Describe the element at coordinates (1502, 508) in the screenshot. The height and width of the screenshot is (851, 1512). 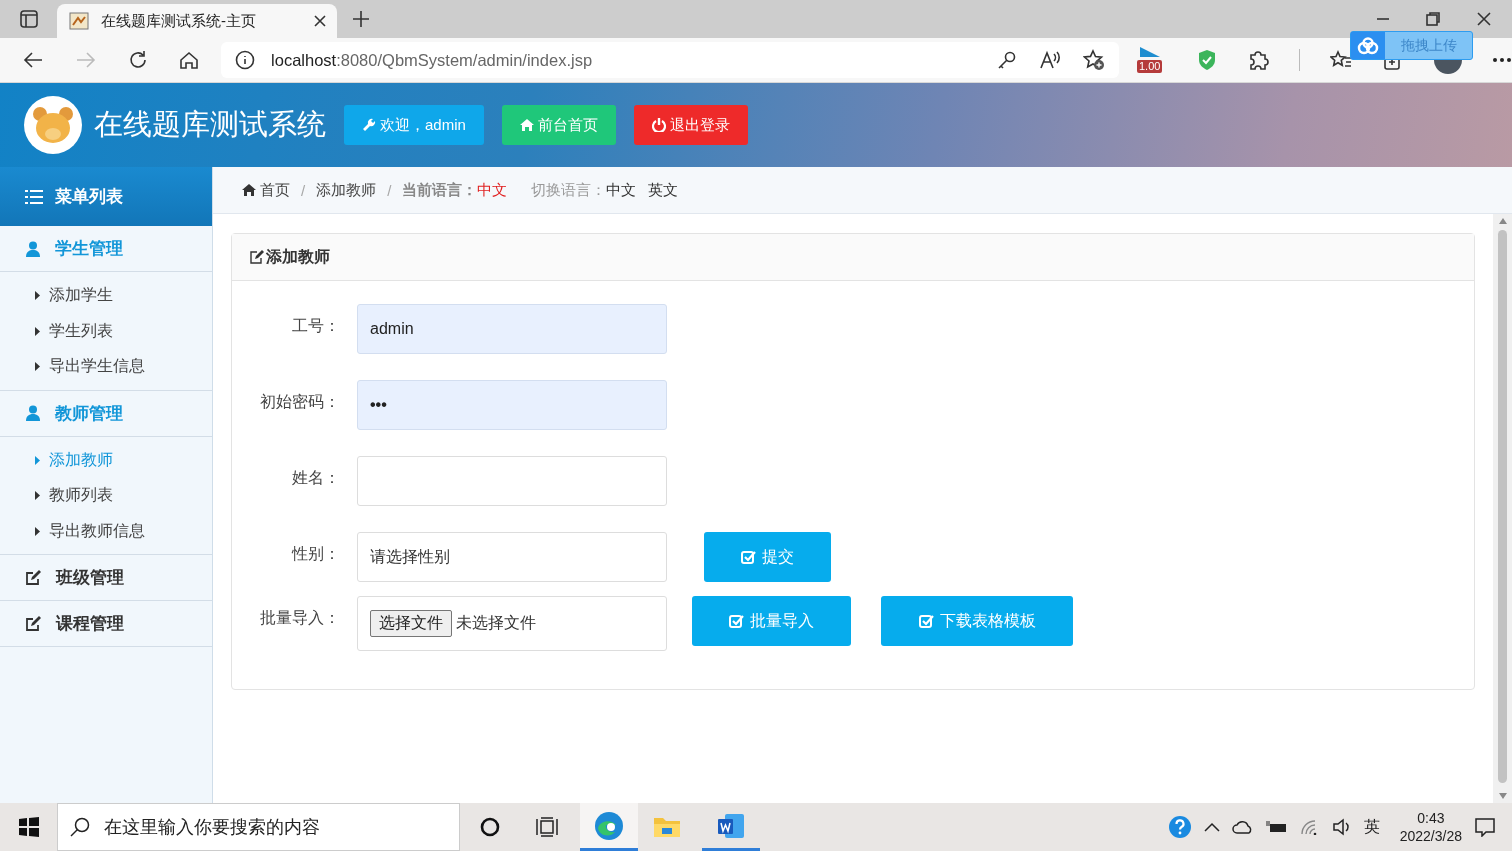
I see `scrollbar` at that location.